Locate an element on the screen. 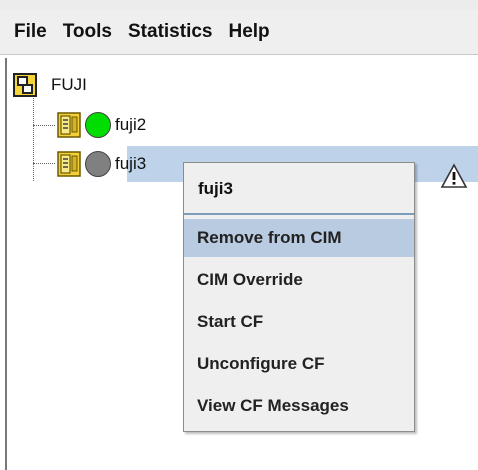 The height and width of the screenshot is (470, 478). menu-cim-override: CIM Override is located at coordinates (299, 280).